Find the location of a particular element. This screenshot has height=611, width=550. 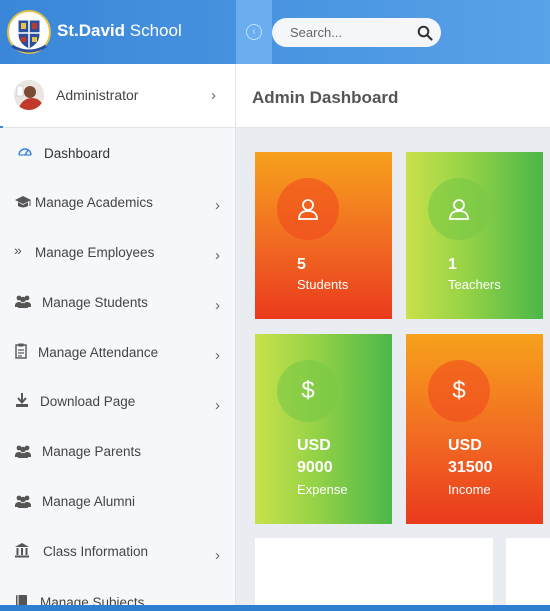

dashboard-icon is located at coordinates (25, 152).